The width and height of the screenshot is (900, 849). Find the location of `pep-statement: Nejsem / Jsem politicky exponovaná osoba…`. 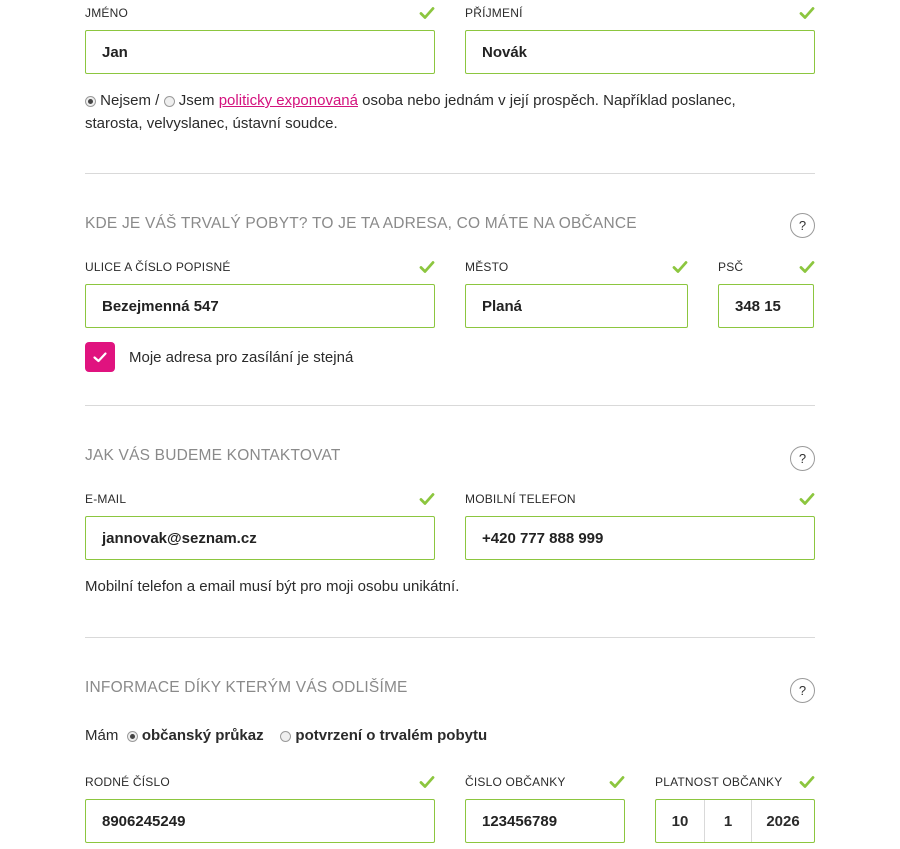

pep-statement: Nejsem / Jsem politicky exponovaná osoba… is located at coordinates (445, 112).